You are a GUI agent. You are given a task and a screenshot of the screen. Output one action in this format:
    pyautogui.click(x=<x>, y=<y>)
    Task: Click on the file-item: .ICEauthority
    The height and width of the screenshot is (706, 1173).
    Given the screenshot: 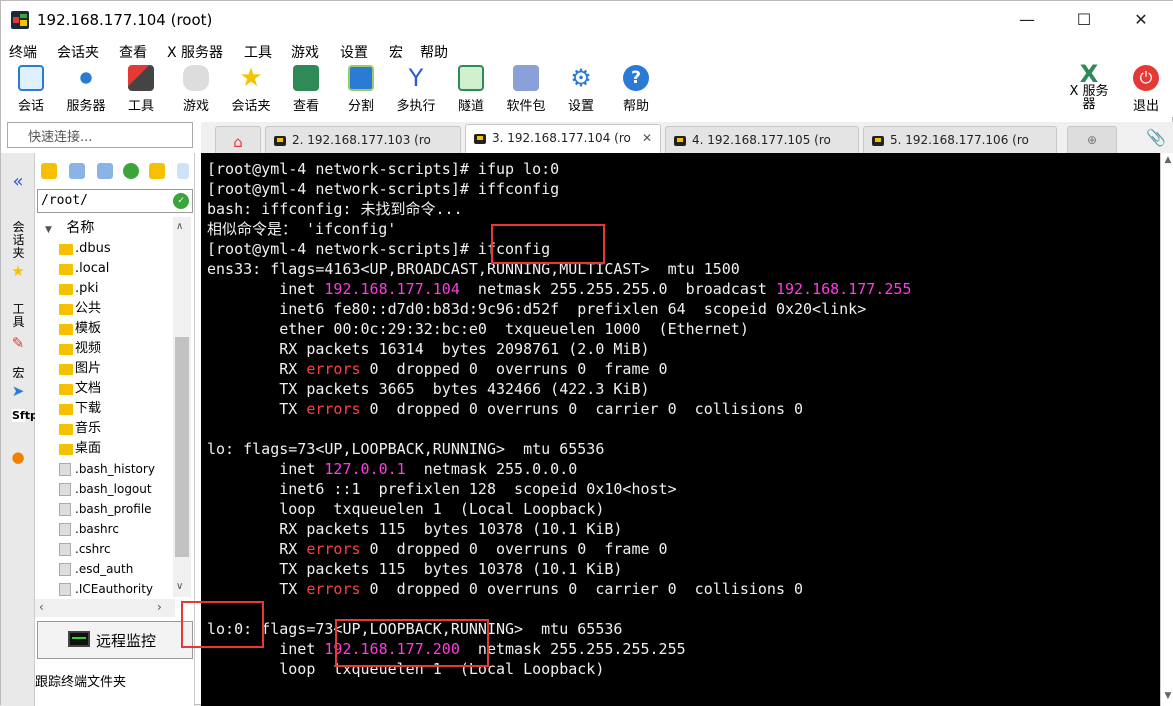 What is the action you would take?
    pyautogui.click(x=115, y=589)
    